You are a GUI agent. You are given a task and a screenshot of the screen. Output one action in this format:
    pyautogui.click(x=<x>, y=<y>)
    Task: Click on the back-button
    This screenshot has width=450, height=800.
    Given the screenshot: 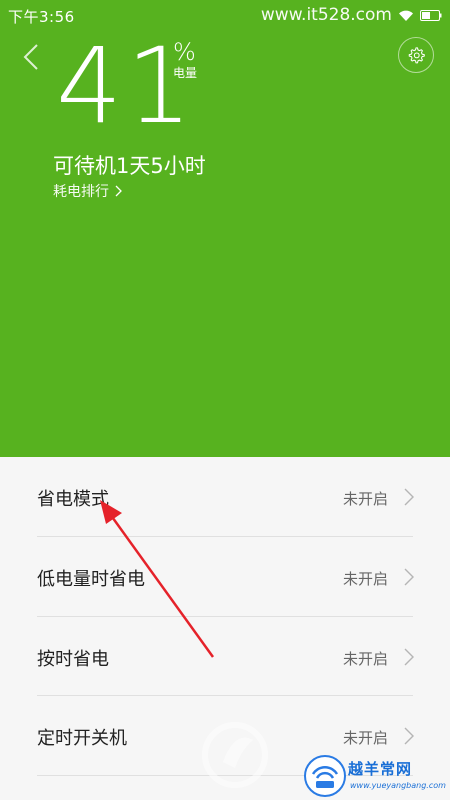 What is the action you would take?
    pyautogui.click(x=31, y=57)
    